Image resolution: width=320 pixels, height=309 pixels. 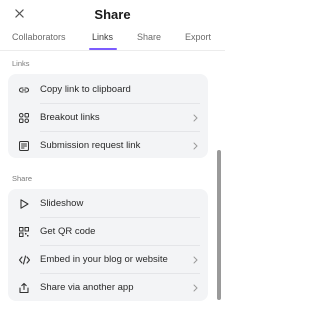 I want to click on share-section-label: Share, so click(x=22, y=178).